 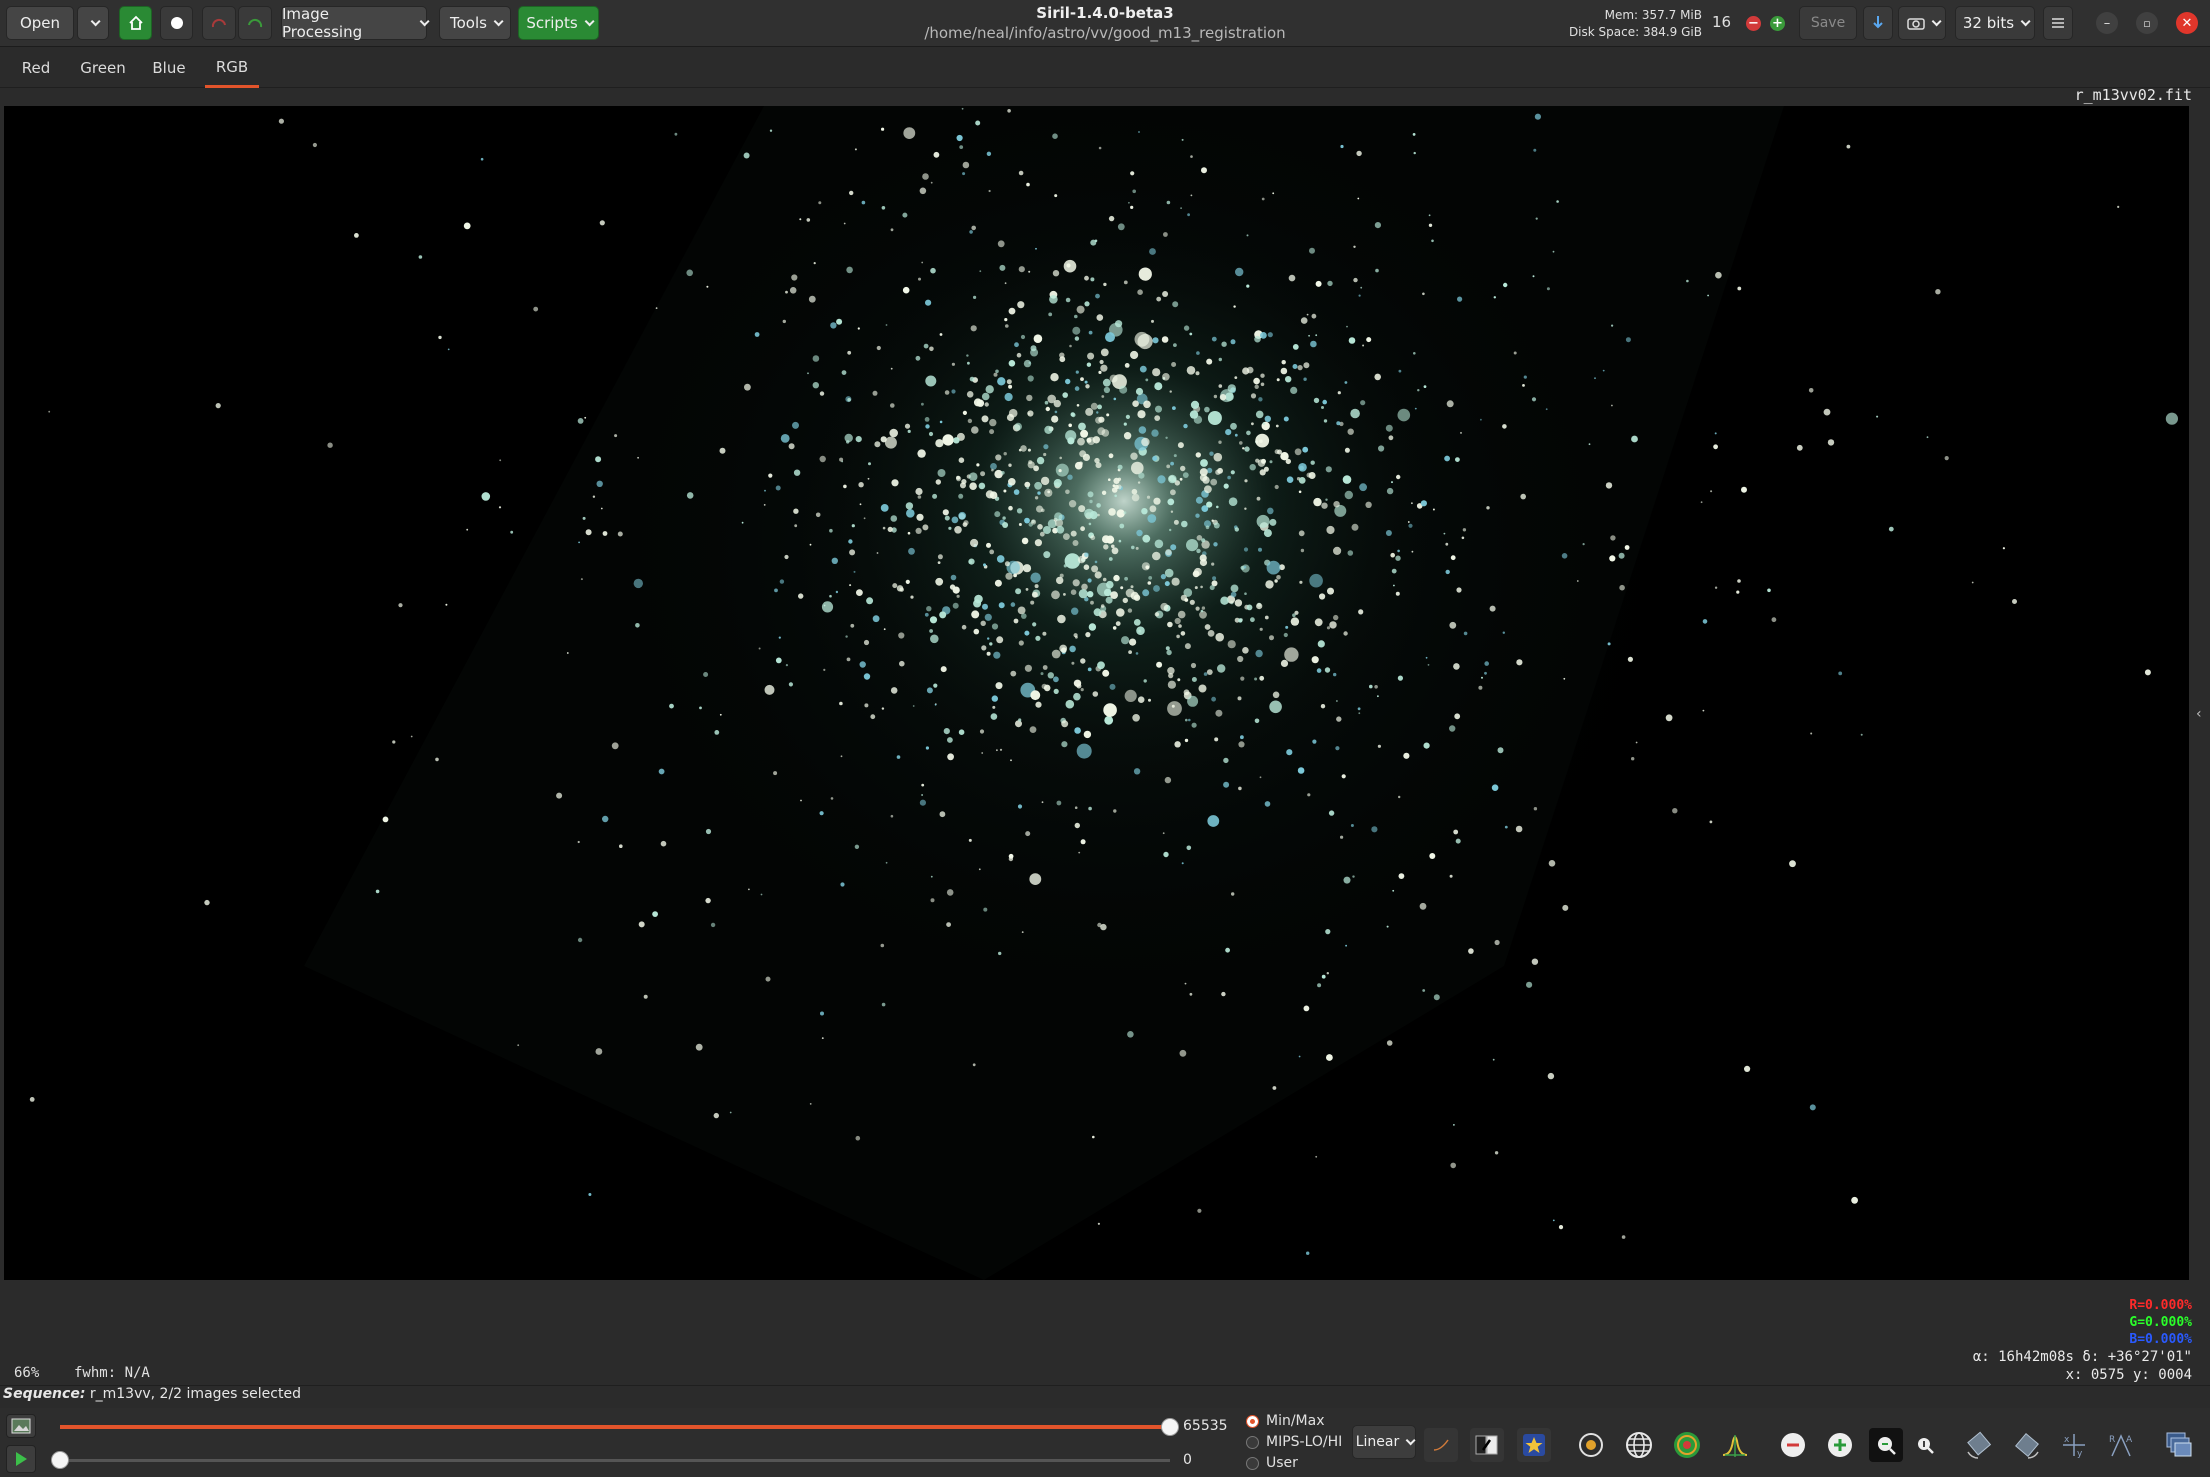 I want to click on low-cutoff-slider-track, so click(x=615, y=1460).